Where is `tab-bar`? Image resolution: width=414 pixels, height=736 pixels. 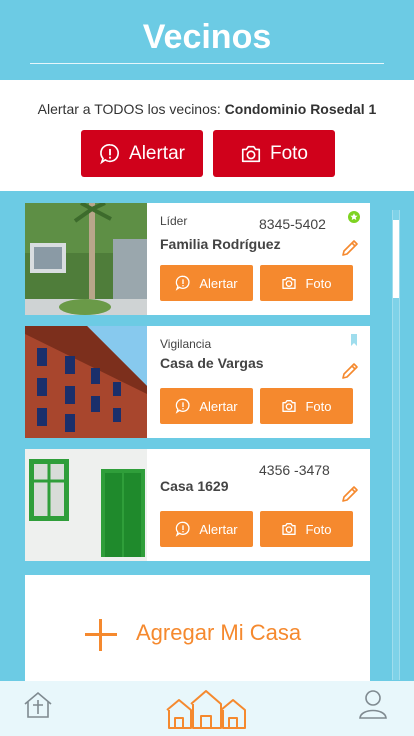
tab-bar is located at coordinates (207, 708).